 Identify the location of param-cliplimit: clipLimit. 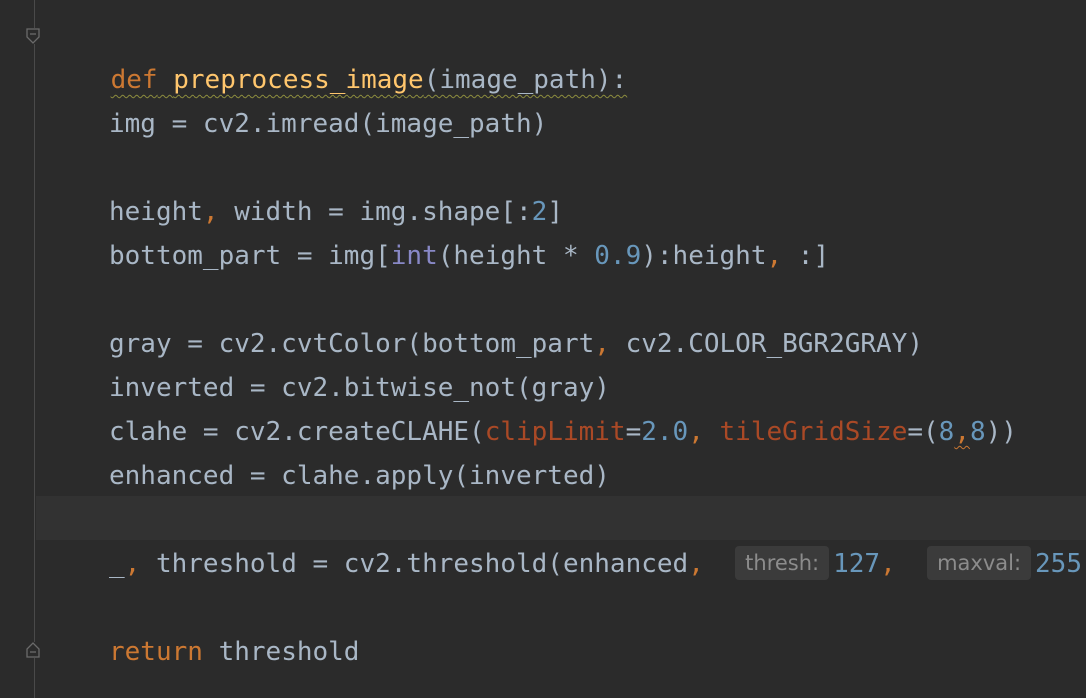
(555, 432).